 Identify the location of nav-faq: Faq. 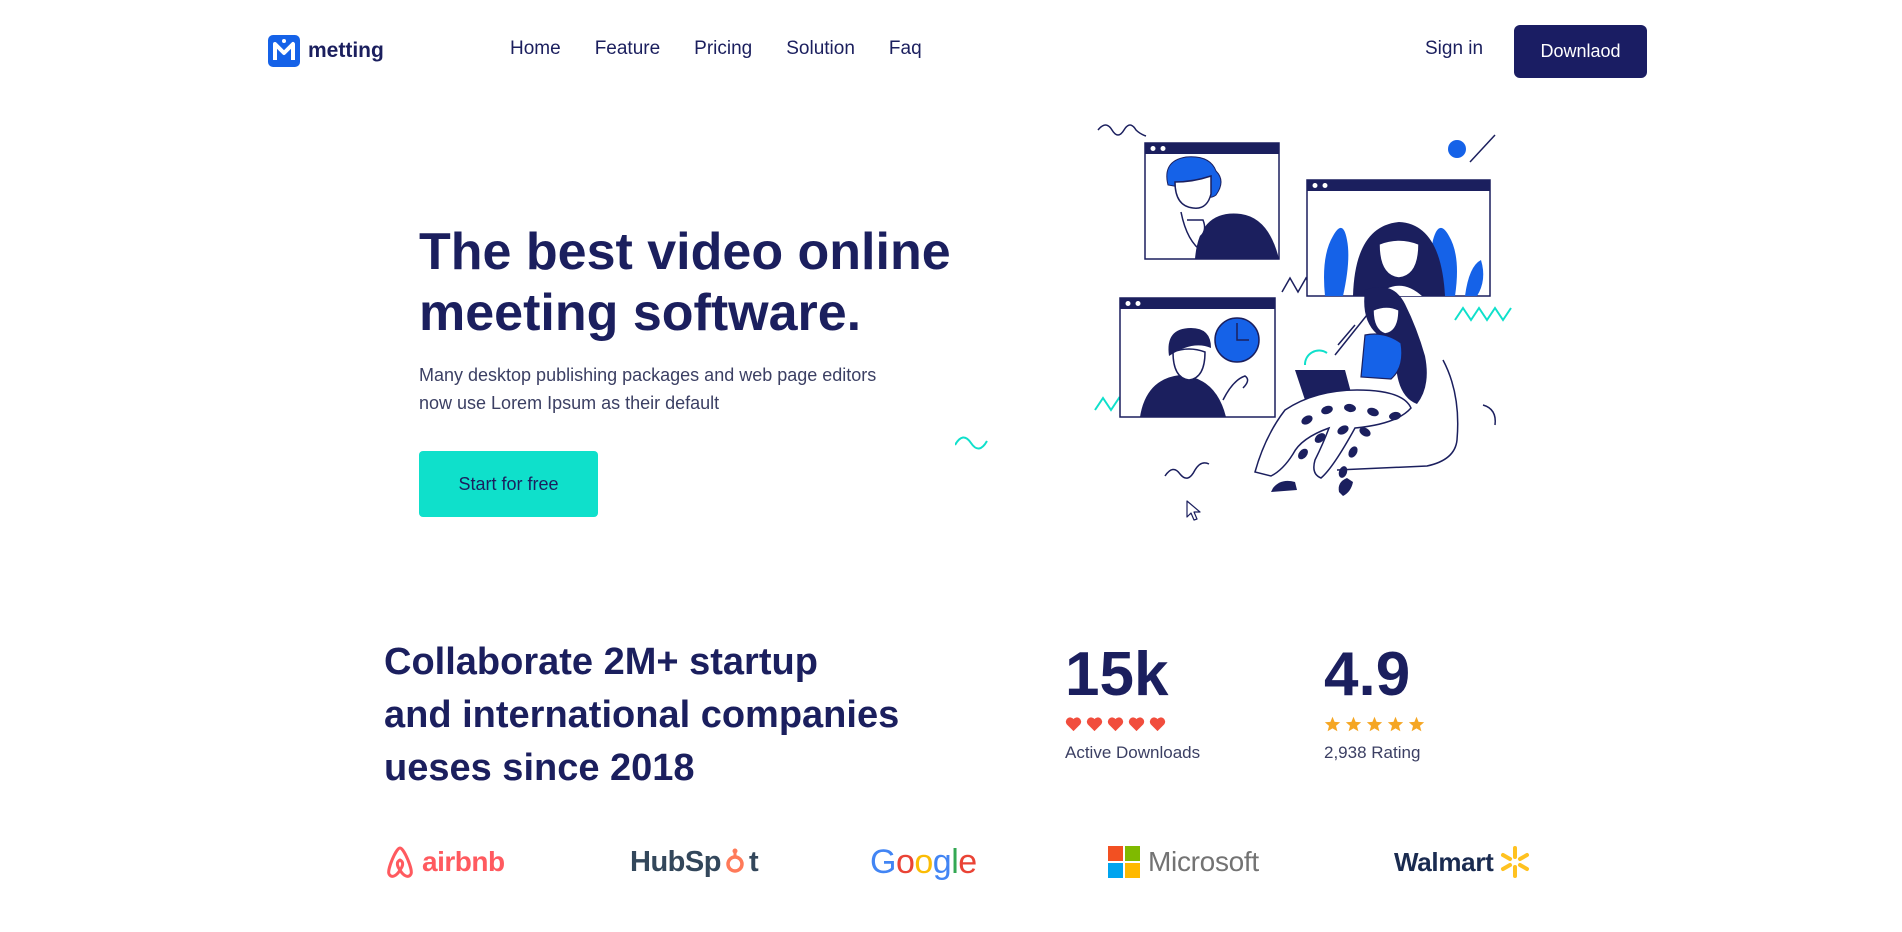
(905, 49).